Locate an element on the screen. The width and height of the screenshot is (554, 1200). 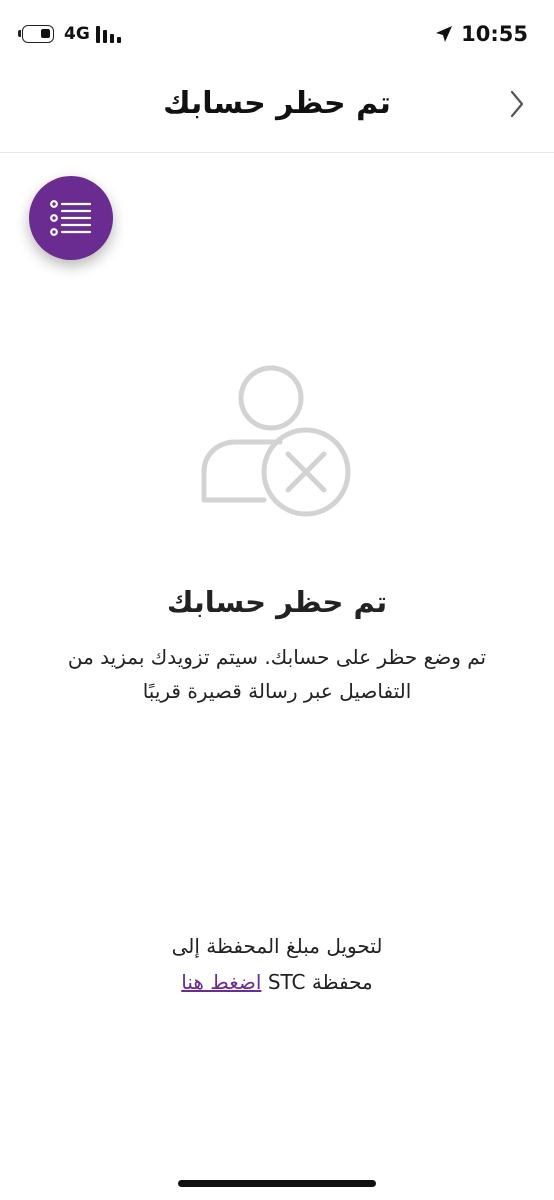
chevron-right-icon is located at coordinates (517, 104).